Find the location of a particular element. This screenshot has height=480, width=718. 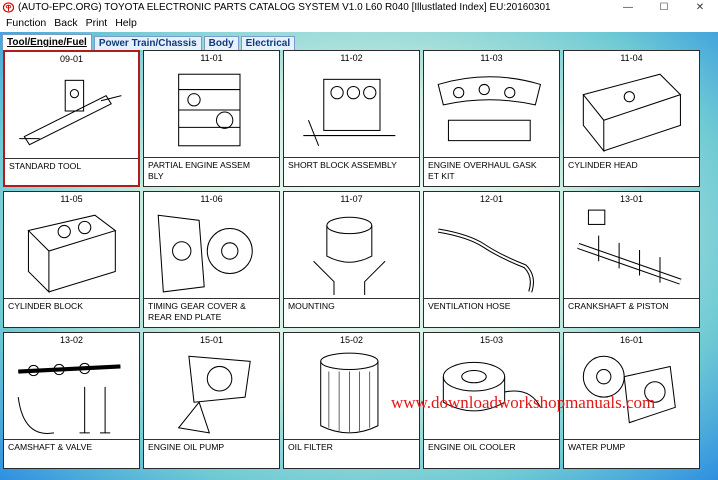

menu-print: Print is located at coordinates (97, 23).